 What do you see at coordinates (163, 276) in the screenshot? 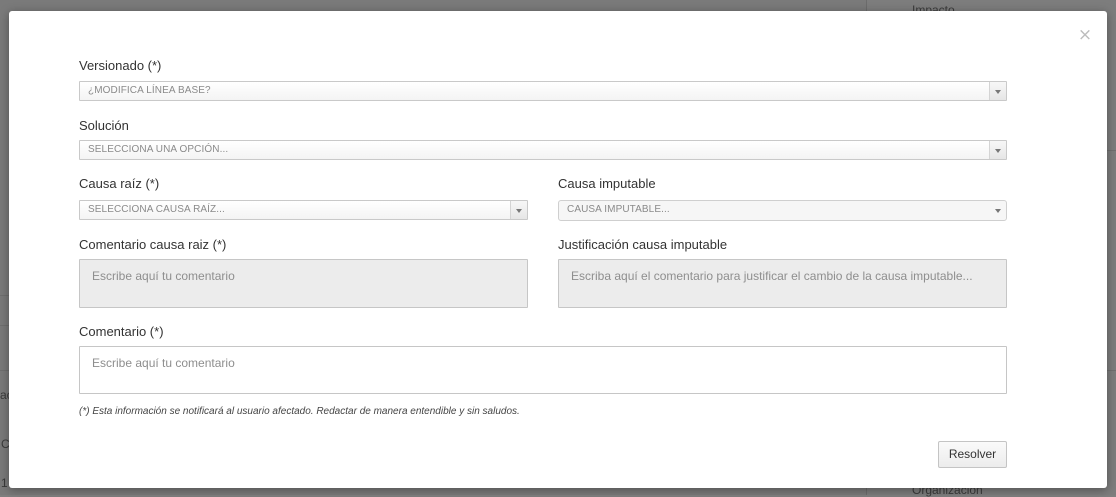
I see `comentario-causa-raiz-placeholder: Escribe aquí tu comentario` at bounding box center [163, 276].